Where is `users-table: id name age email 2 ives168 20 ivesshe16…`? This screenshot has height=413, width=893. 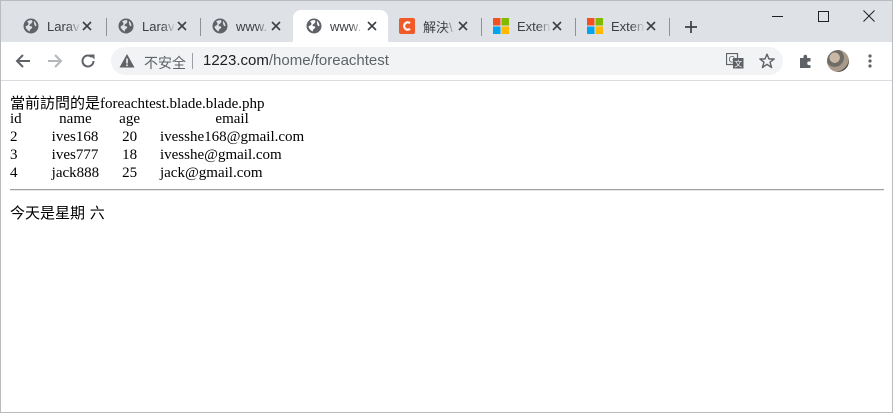
users-table: id name age email 2 ives168 20 ivesshe16… is located at coordinates (166, 146).